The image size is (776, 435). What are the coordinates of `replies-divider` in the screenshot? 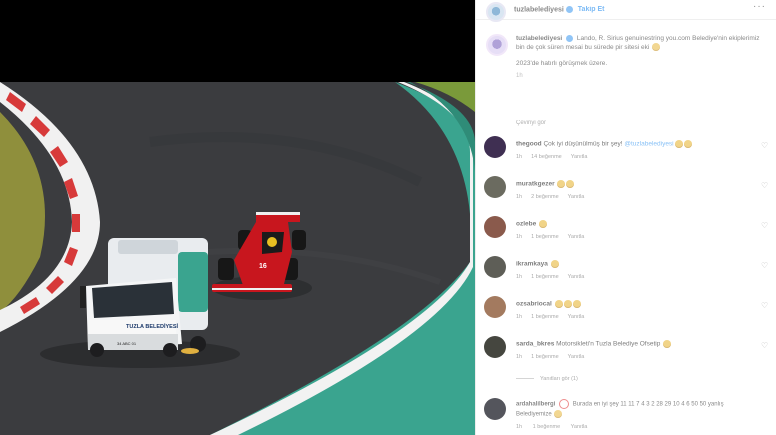 It's located at (525, 379).